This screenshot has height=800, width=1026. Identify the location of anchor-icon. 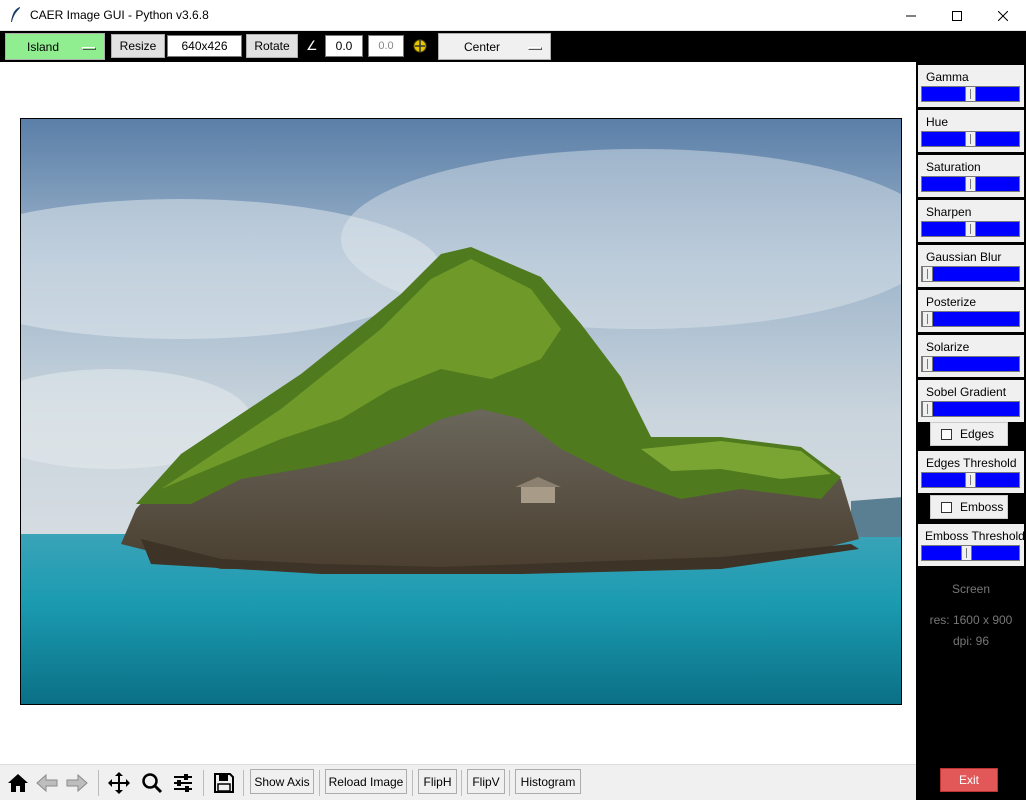
(420, 46).